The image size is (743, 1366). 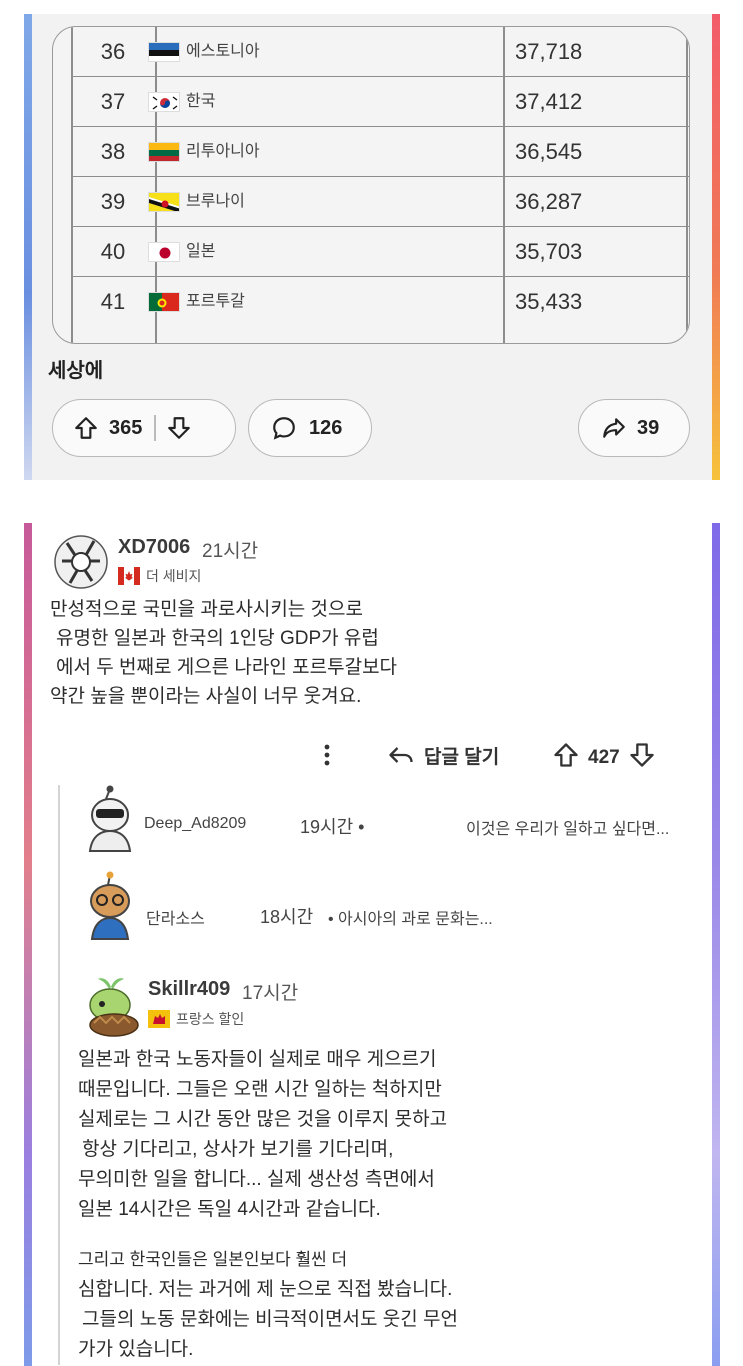 I want to click on comment-line: 실제로는 그 시간 동안 많은 것을 이루지 못하고, so click(x=263, y=1119).